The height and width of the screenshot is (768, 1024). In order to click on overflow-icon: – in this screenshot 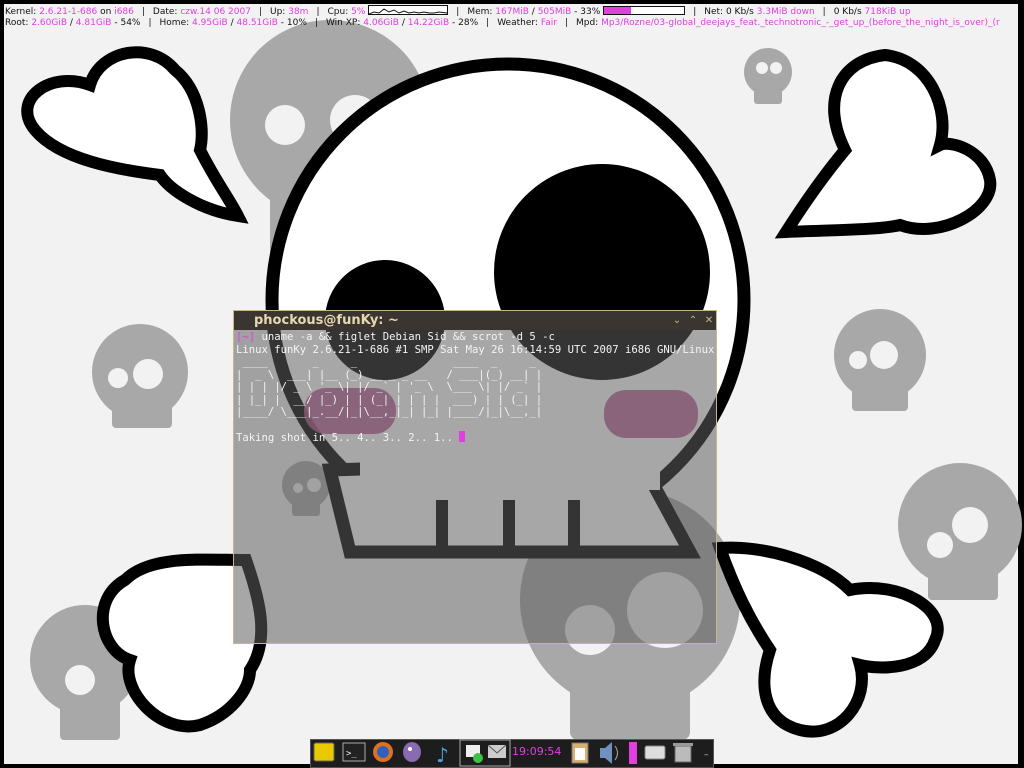, I will do `click(706, 755)`.